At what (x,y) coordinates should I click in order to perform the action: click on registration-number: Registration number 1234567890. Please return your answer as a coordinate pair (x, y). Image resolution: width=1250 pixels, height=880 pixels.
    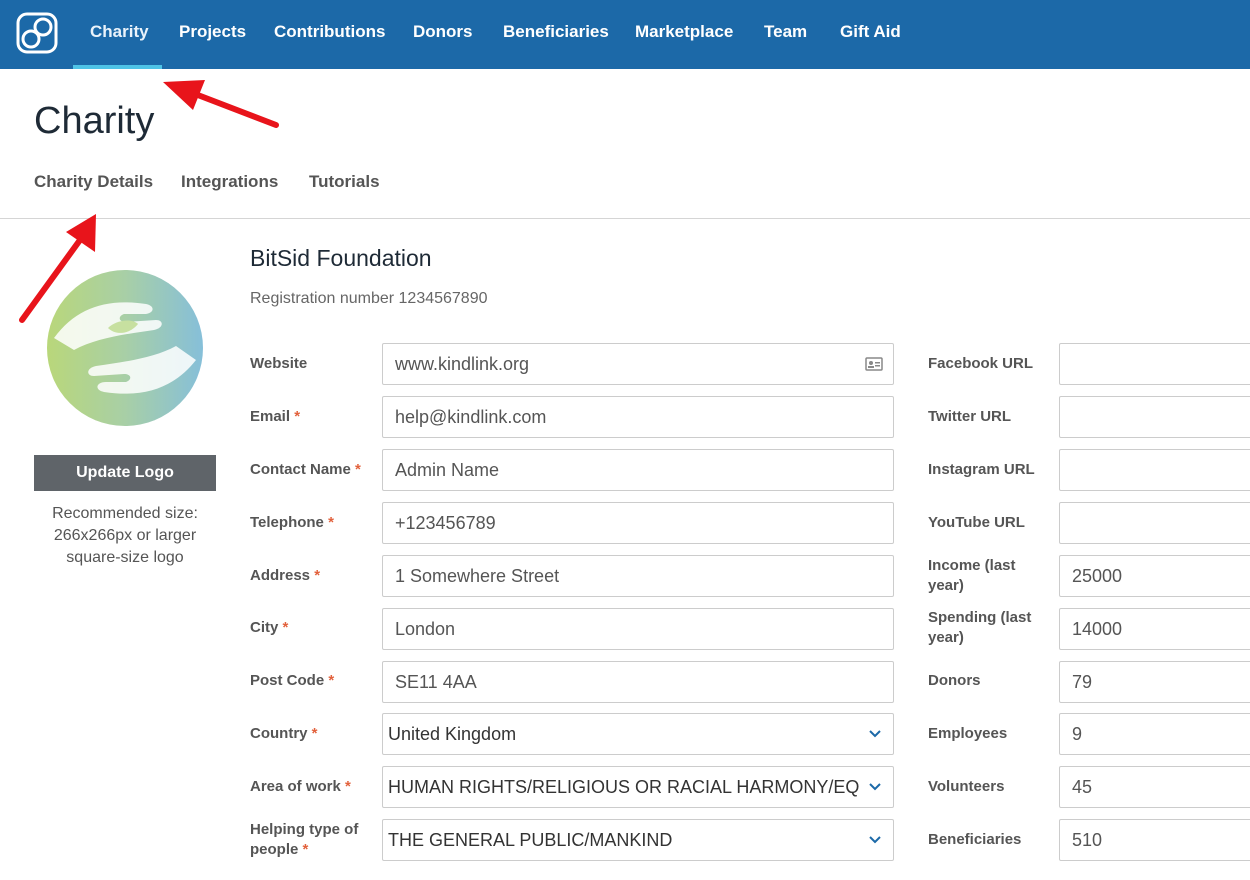
    Looking at the image, I should click on (369, 298).